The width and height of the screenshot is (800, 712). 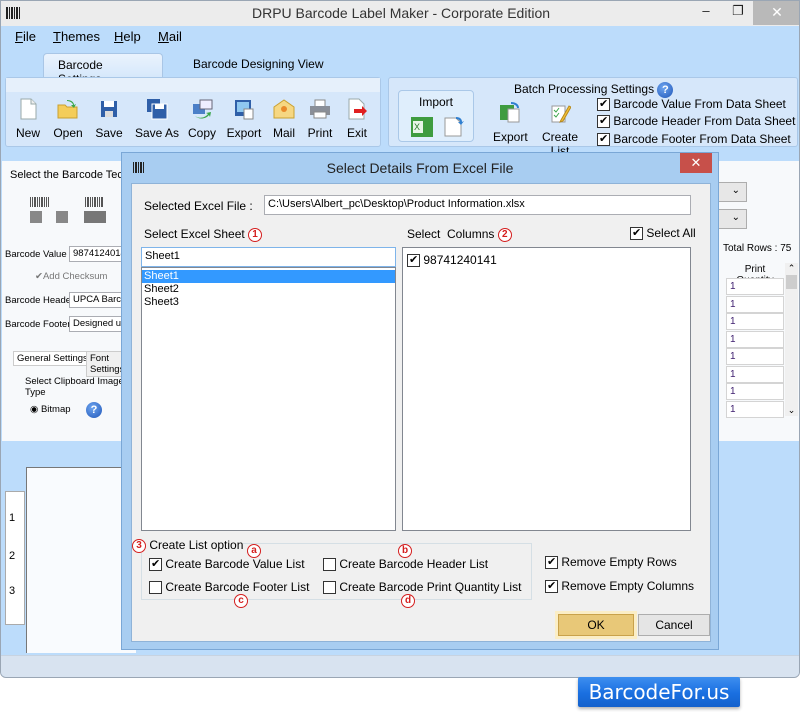 What do you see at coordinates (706, 15) in the screenshot?
I see `minimize-button: –` at bounding box center [706, 15].